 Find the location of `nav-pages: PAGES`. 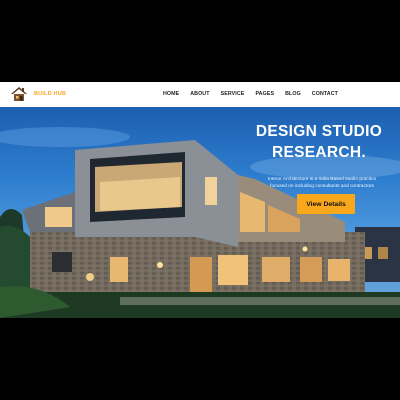

nav-pages: PAGES is located at coordinates (264, 94).